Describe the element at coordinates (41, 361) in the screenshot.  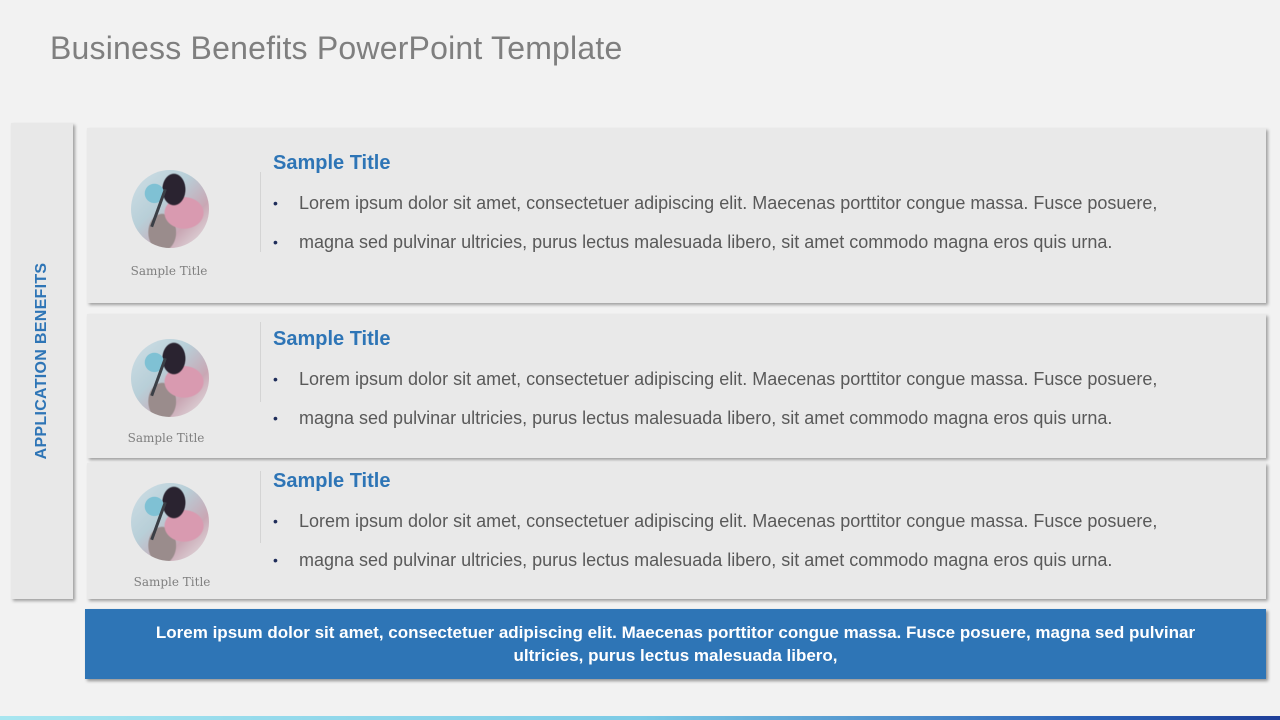
I see `side-label: APPLICATION BENEFITS` at that location.